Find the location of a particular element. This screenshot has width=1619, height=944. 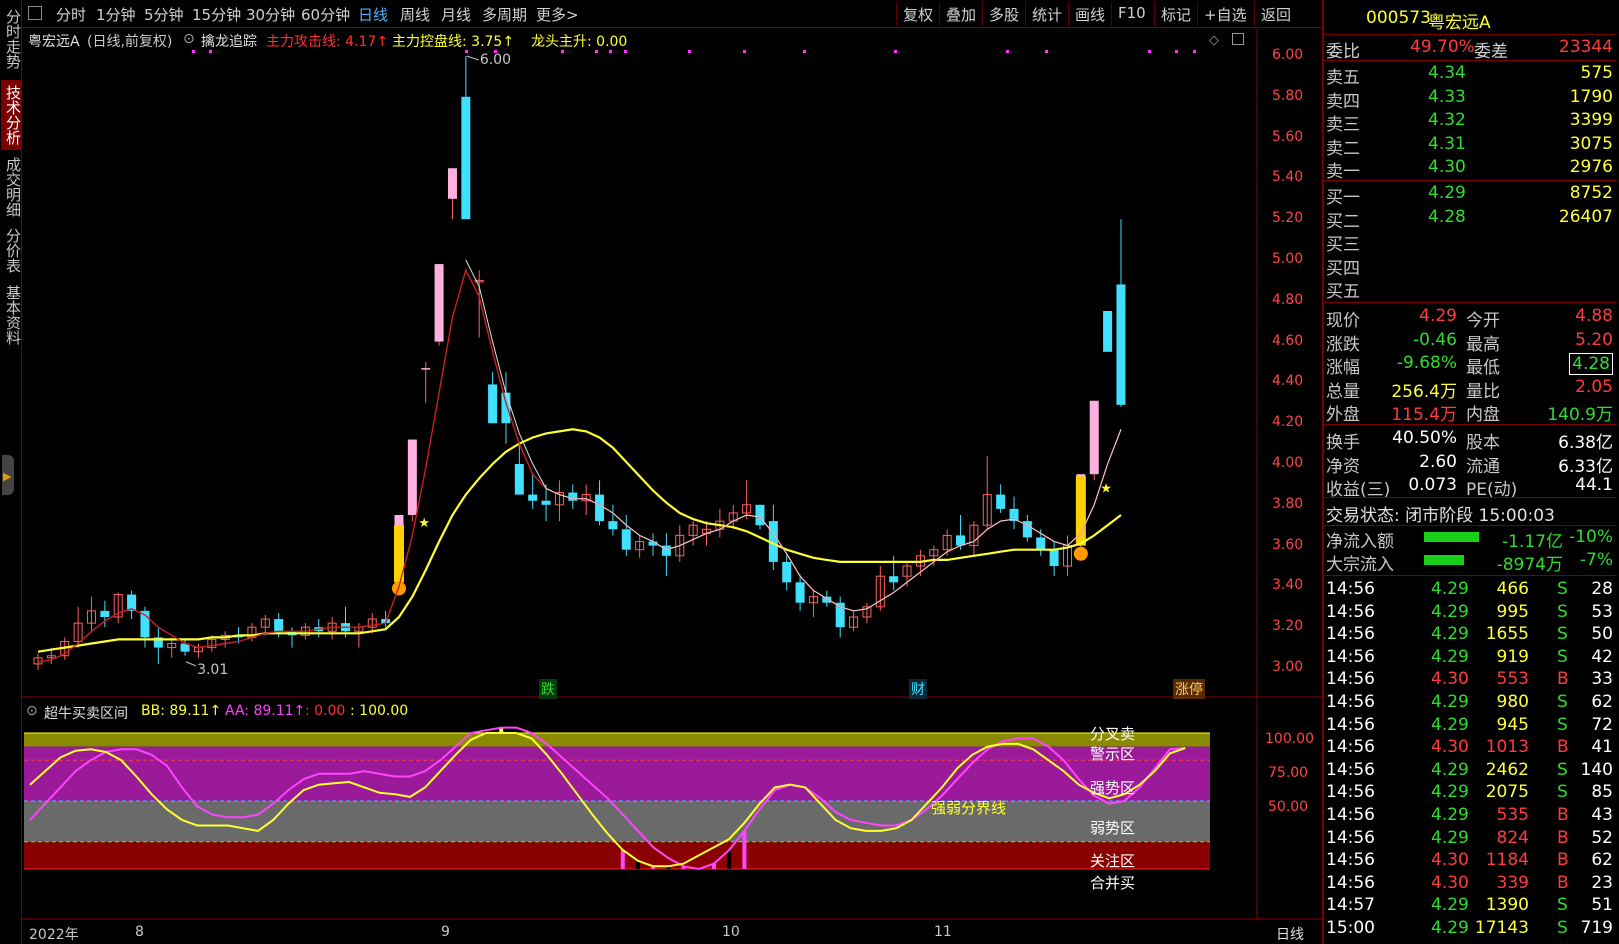

panel-toggle-icon is located at coordinates (1238, 39).